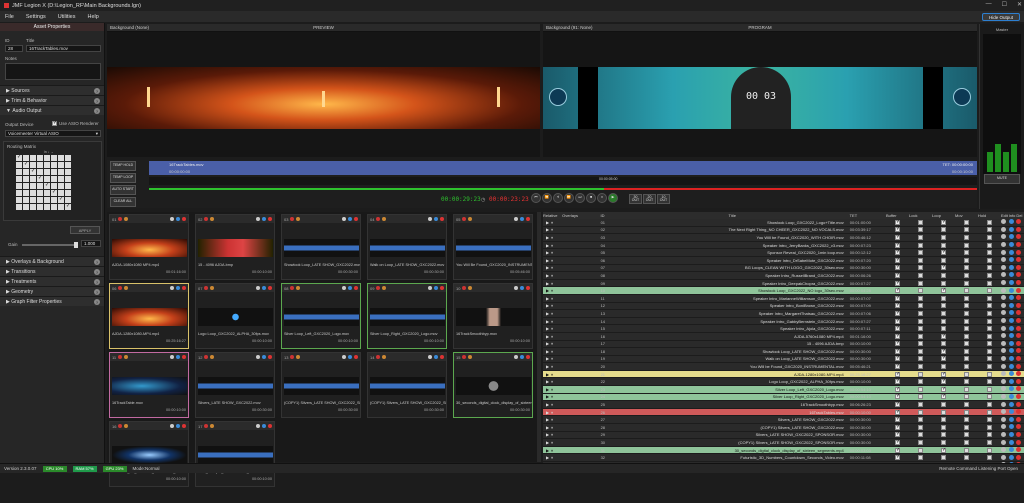 This screenshot has height=503, width=1024. Describe the element at coordinates (783, 337) in the screenshot. I see `playlist-row: ▶ ⏸ 16 AJDA-5760x1080 MP4.mp4 00:01:16:00` at that location.